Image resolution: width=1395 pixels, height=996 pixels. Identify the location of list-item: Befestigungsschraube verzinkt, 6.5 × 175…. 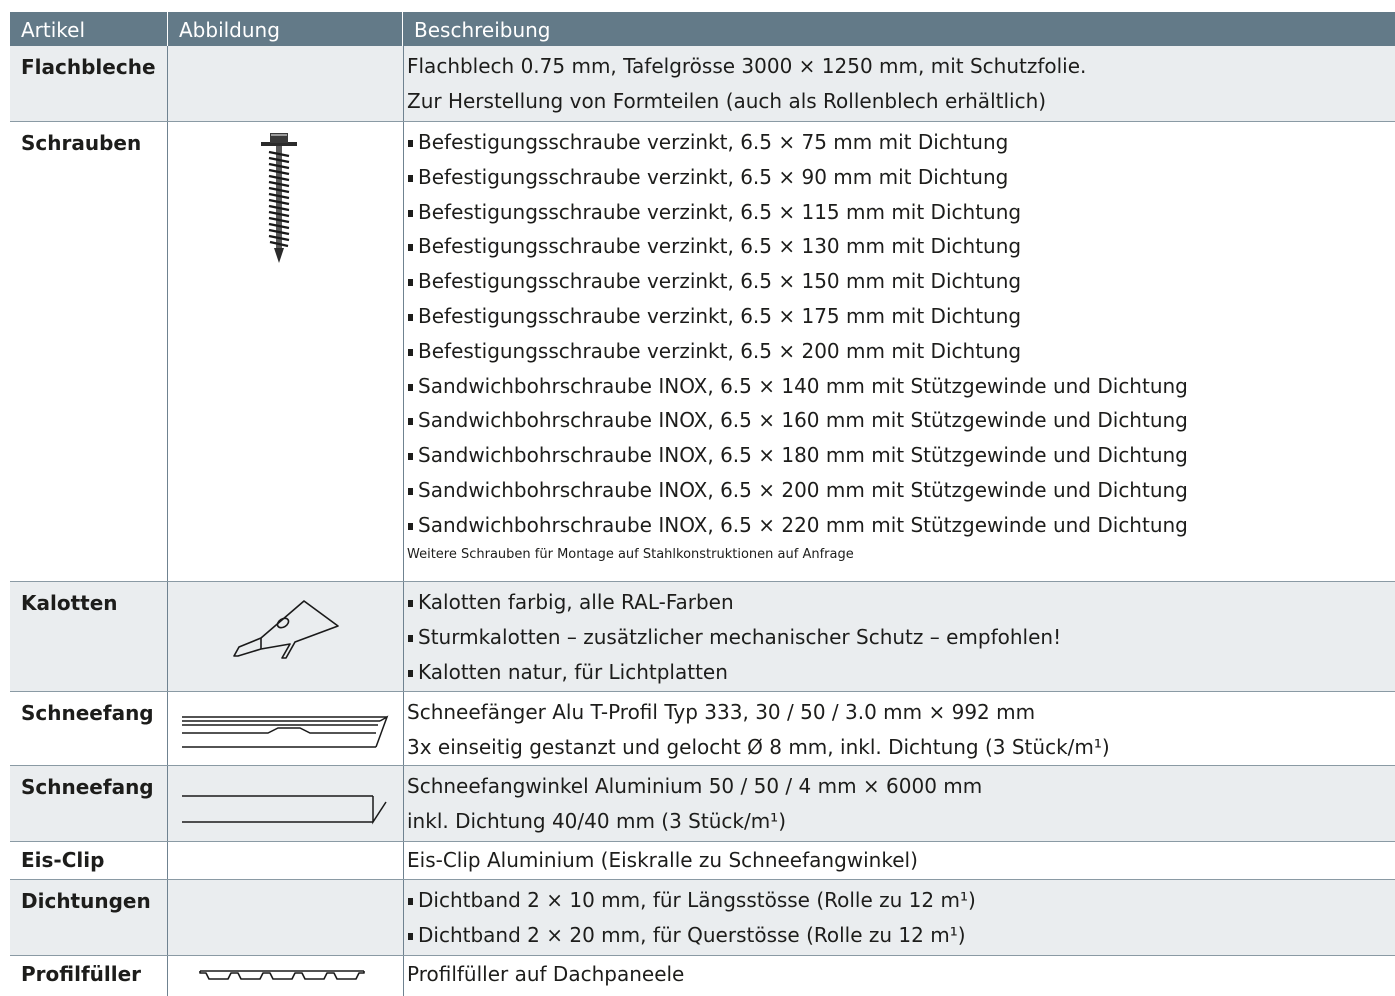
(901, 316).